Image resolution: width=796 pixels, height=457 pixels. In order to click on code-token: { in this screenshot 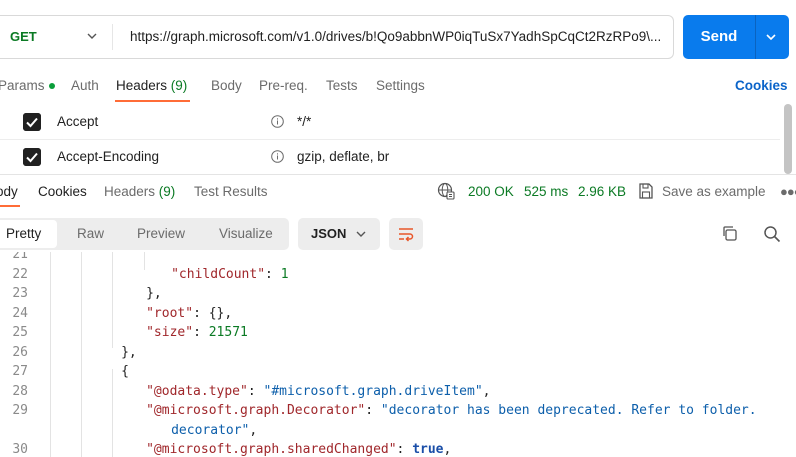, I will do `click(125, 371)`.